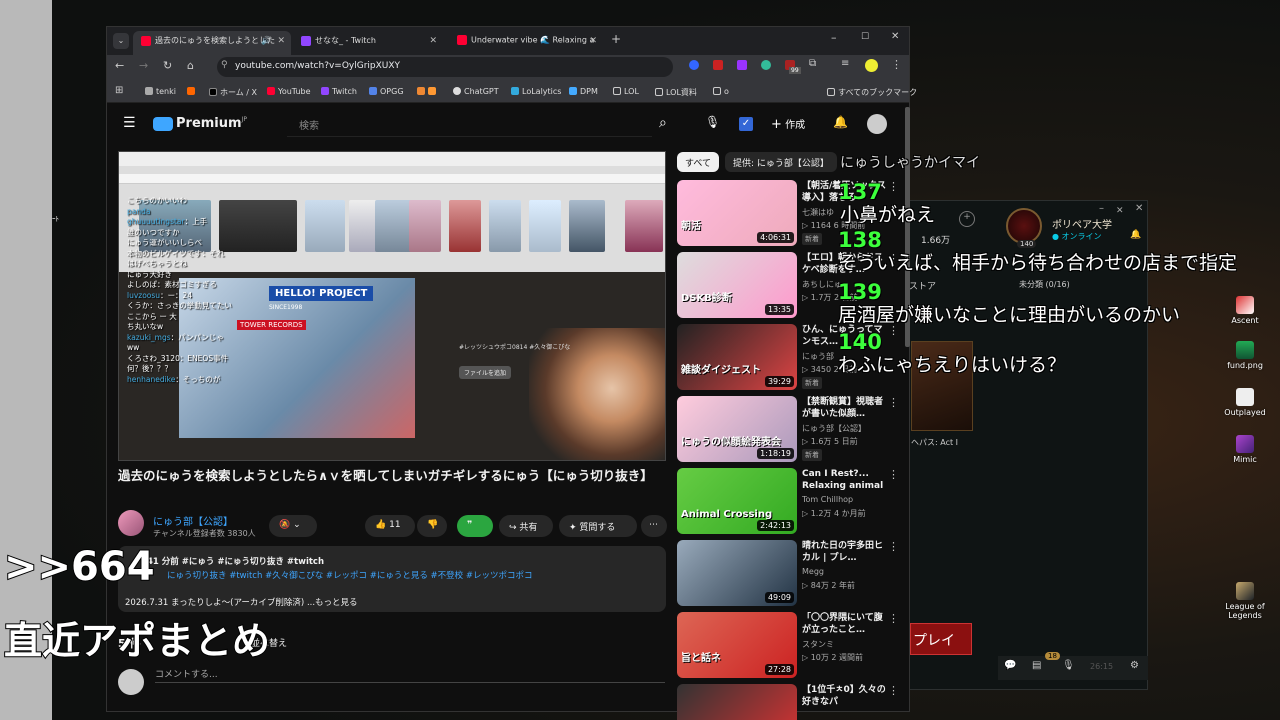  I want to click on hamburger-menu-icon: ☰, so click(129, 123).